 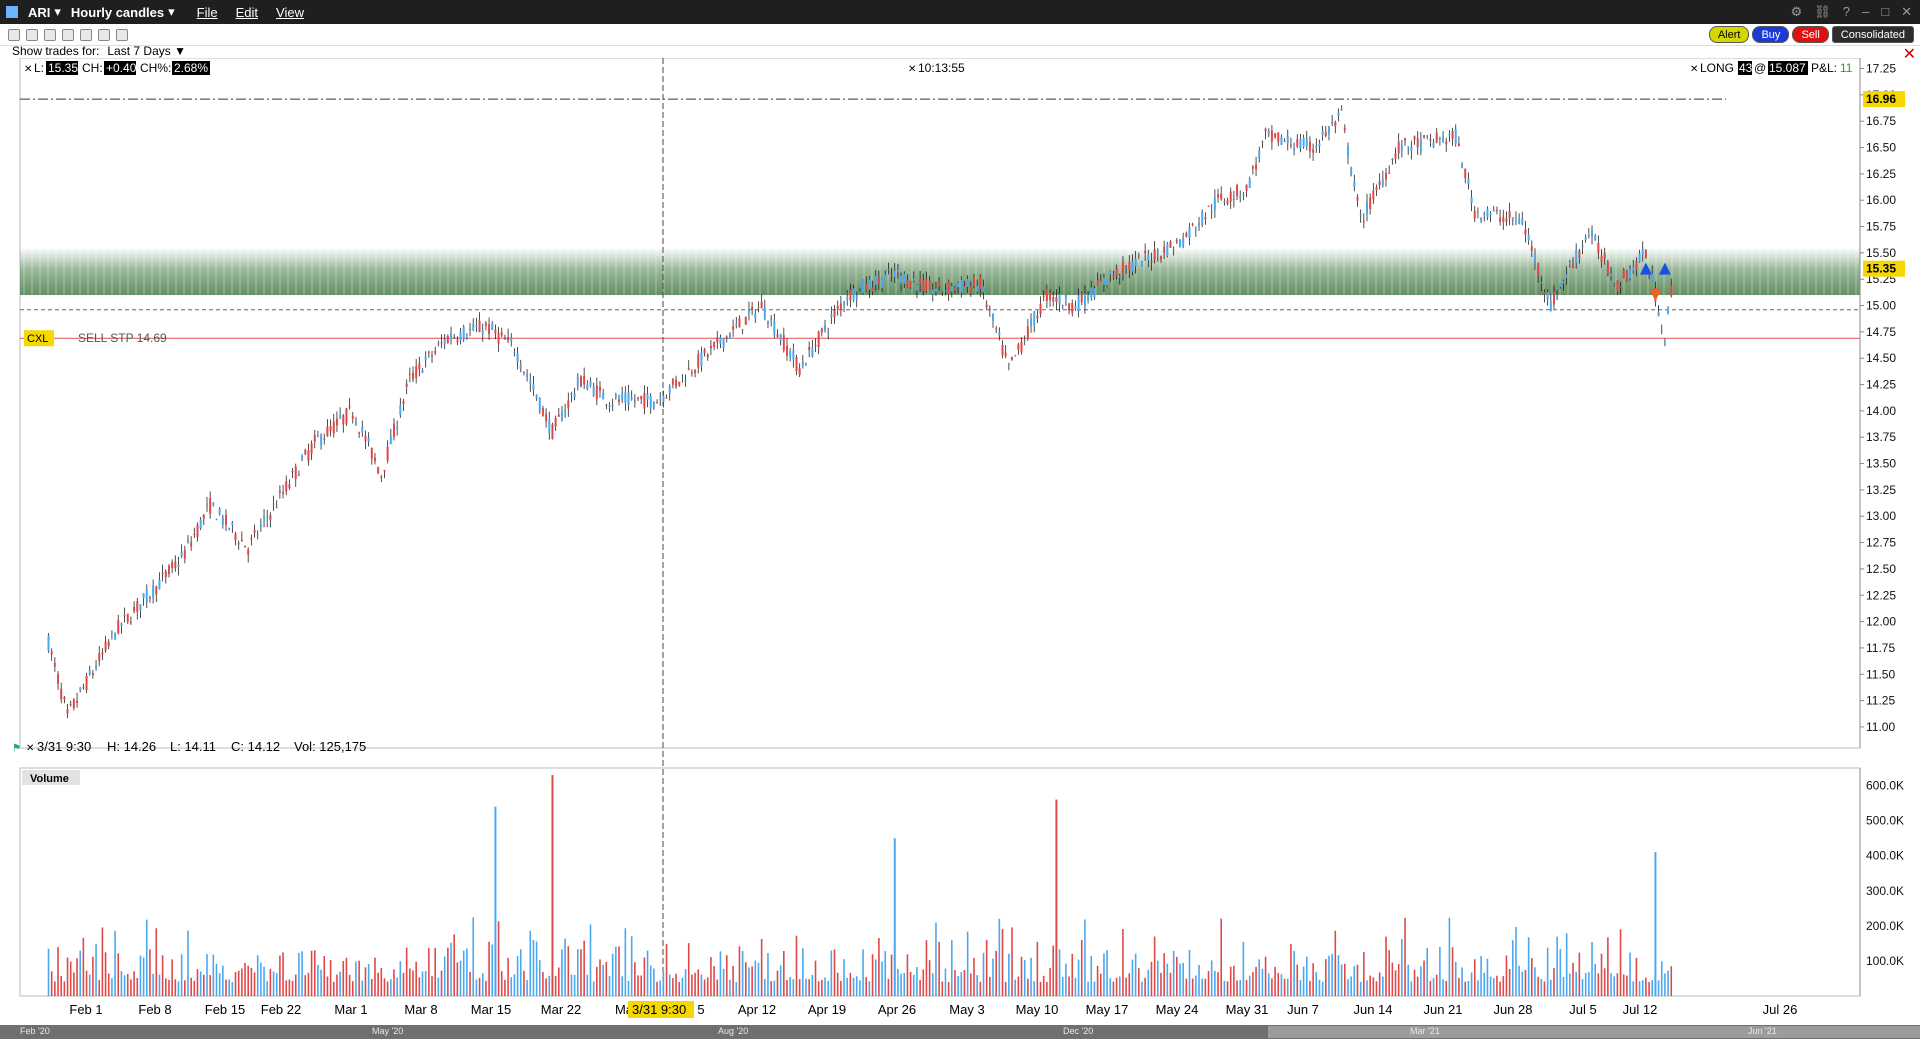 I want to click on minimize-icon: –, so click(x=1865, y=12).